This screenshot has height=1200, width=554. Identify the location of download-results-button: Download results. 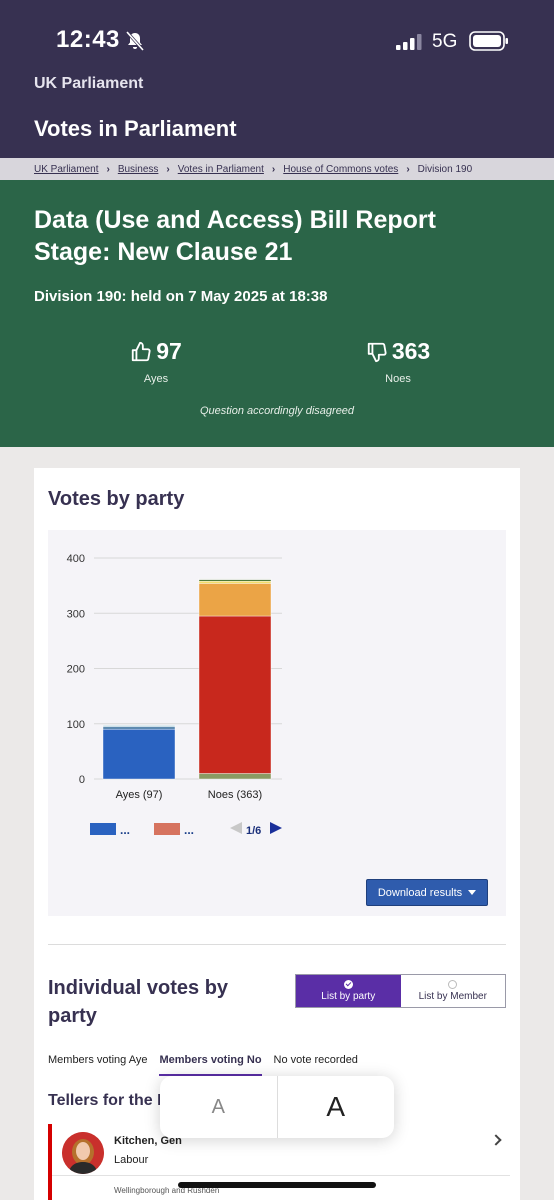
(427, 892).